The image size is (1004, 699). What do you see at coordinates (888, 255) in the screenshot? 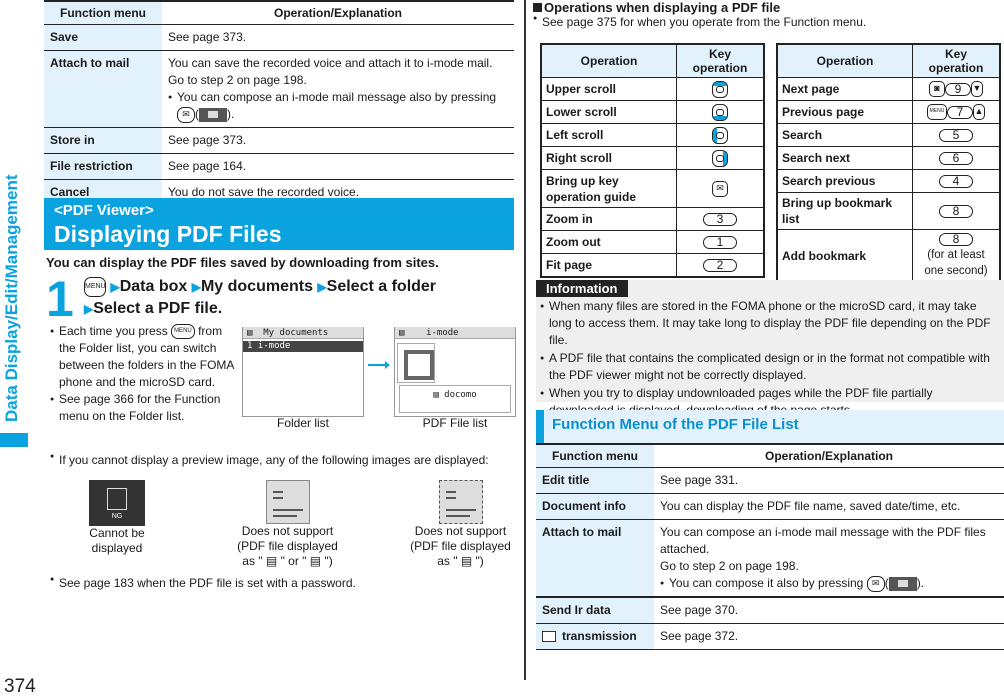
I see `table-row: Add bookmark 8 (for at least one second)` at bounding box center [888, 255].